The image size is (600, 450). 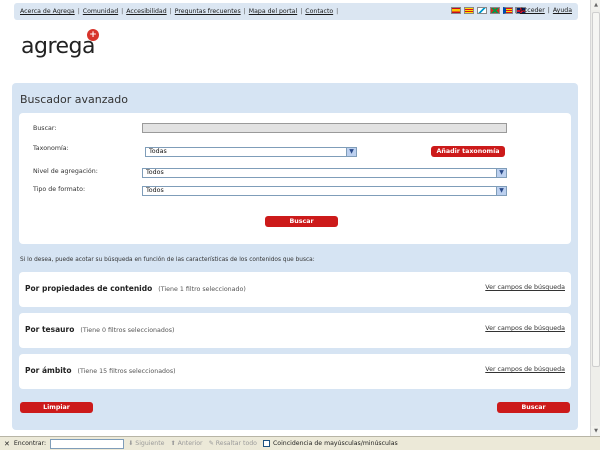 I want to click on arrow-up-icon: ⬆, so click(x=174, y=443).